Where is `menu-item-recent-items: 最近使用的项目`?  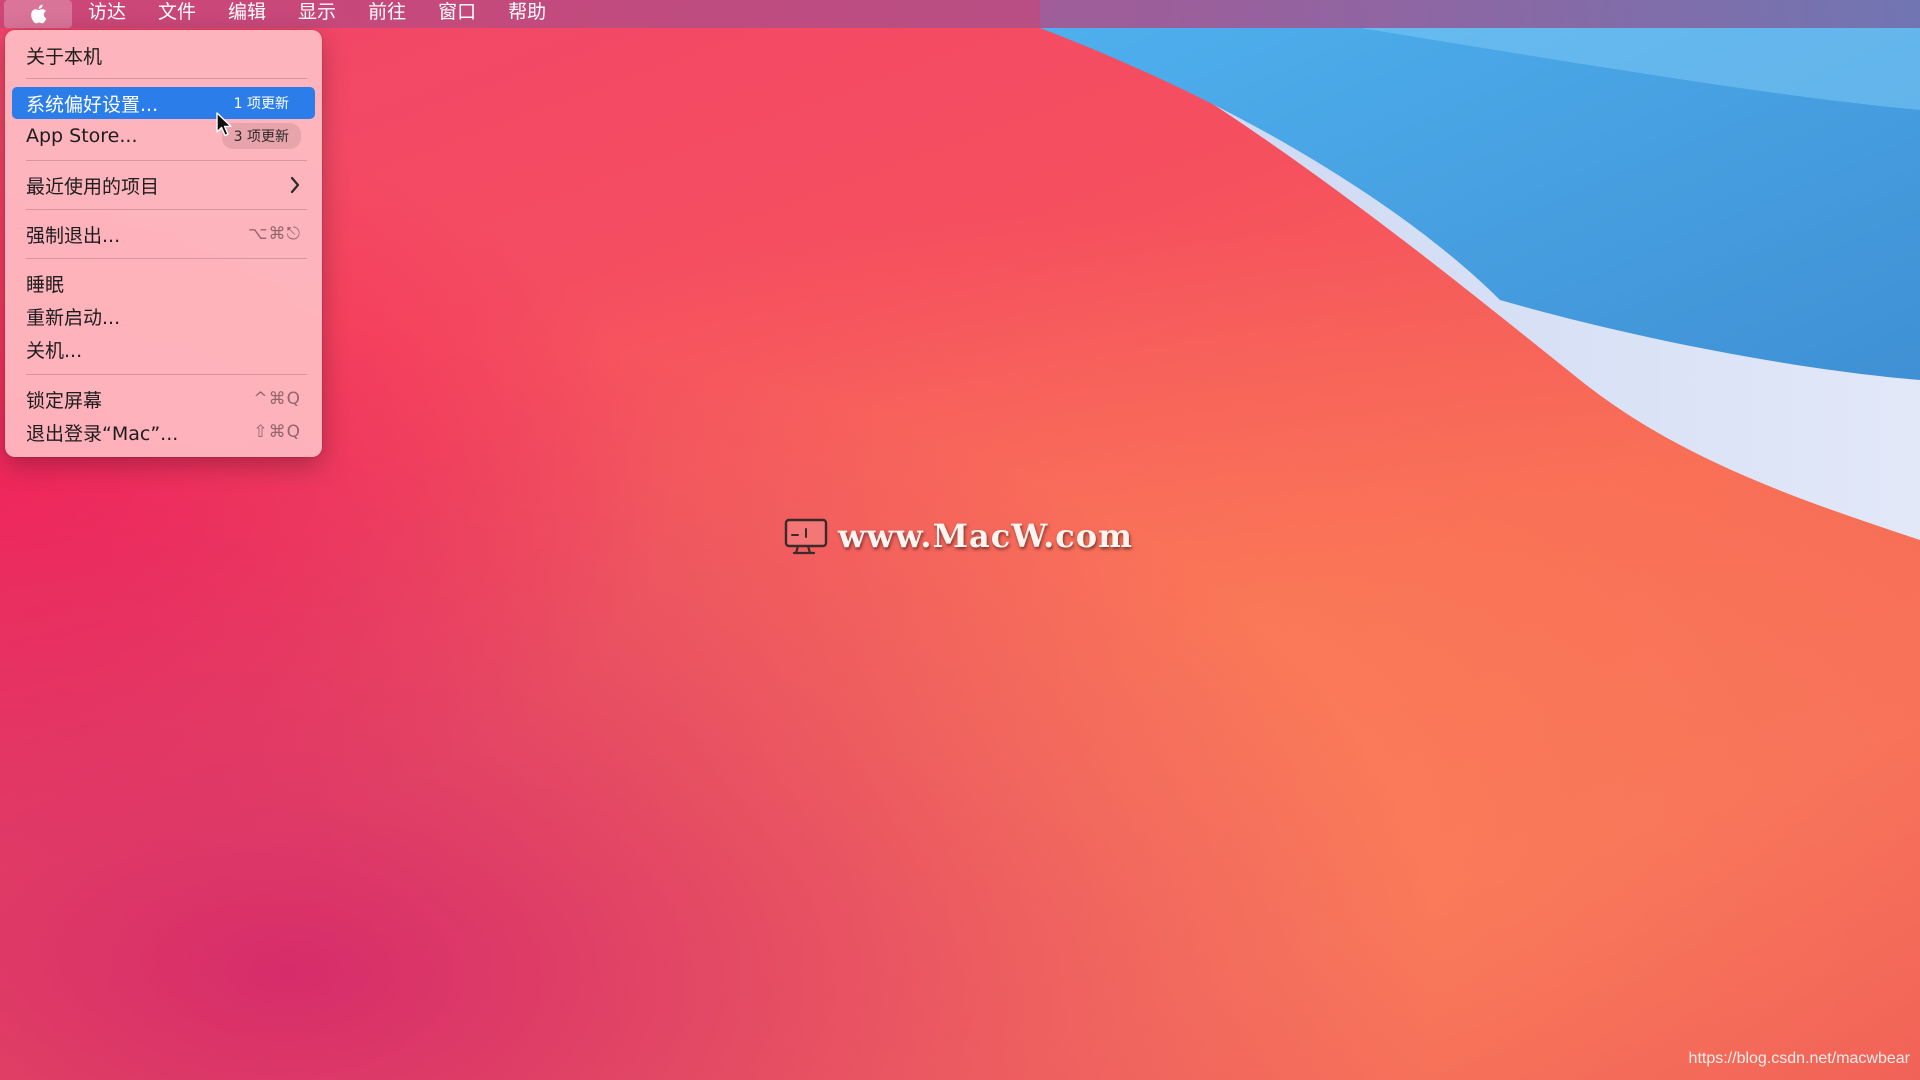 menu-item-recent-items: 最近使用的项目 is located at coordinates (163, 185).